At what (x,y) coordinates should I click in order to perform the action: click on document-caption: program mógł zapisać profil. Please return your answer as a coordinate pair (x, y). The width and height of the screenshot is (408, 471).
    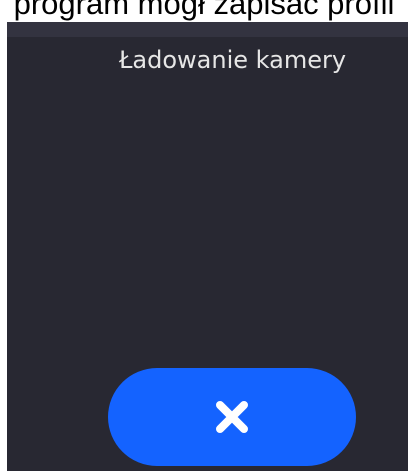
    Looking at the image, I should click on (204, 10).